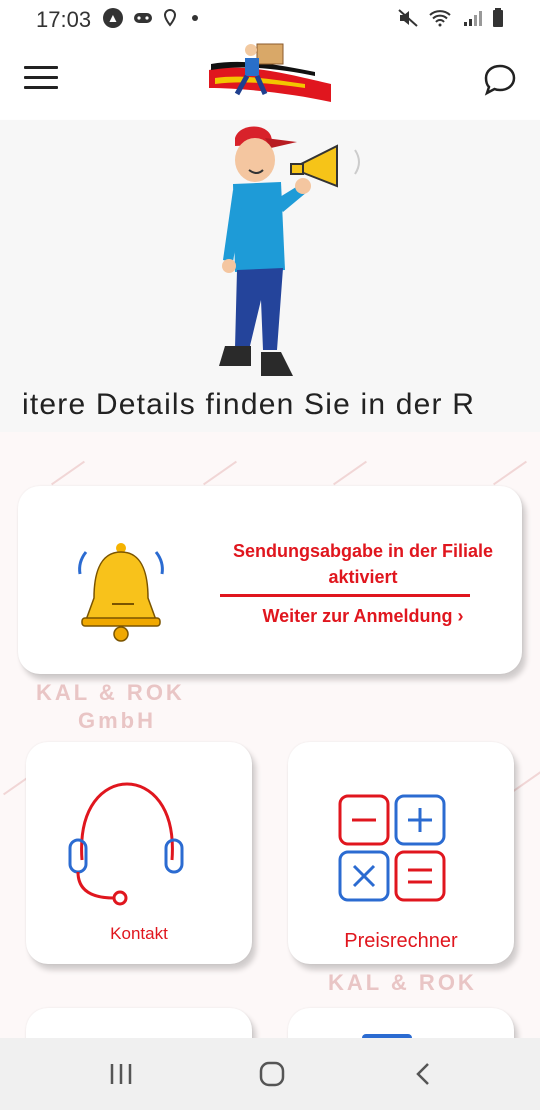 This screenshot has width=540, height=1110. What do you see at coordinates (500, 80) in the screenshot?
I see `chat-bubble-icon` at bounding box center [500, 80].